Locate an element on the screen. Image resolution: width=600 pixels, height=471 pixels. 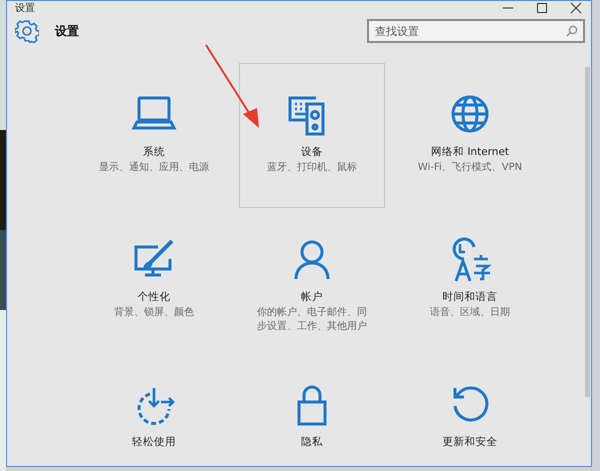
tile-title: 更新和安全 is located at coordinates (470, 442).